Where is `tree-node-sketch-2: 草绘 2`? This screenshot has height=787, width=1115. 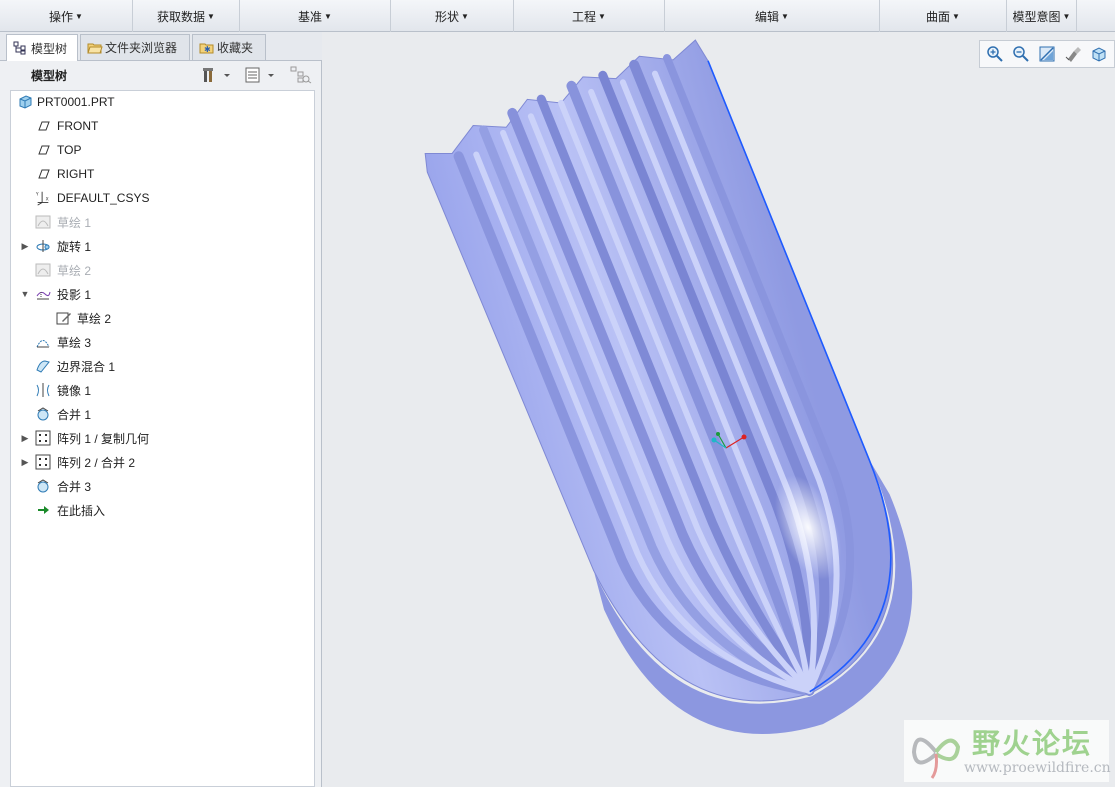 tree-node-sketch-2: 草绘 2 is located at coordinates (162, 270).